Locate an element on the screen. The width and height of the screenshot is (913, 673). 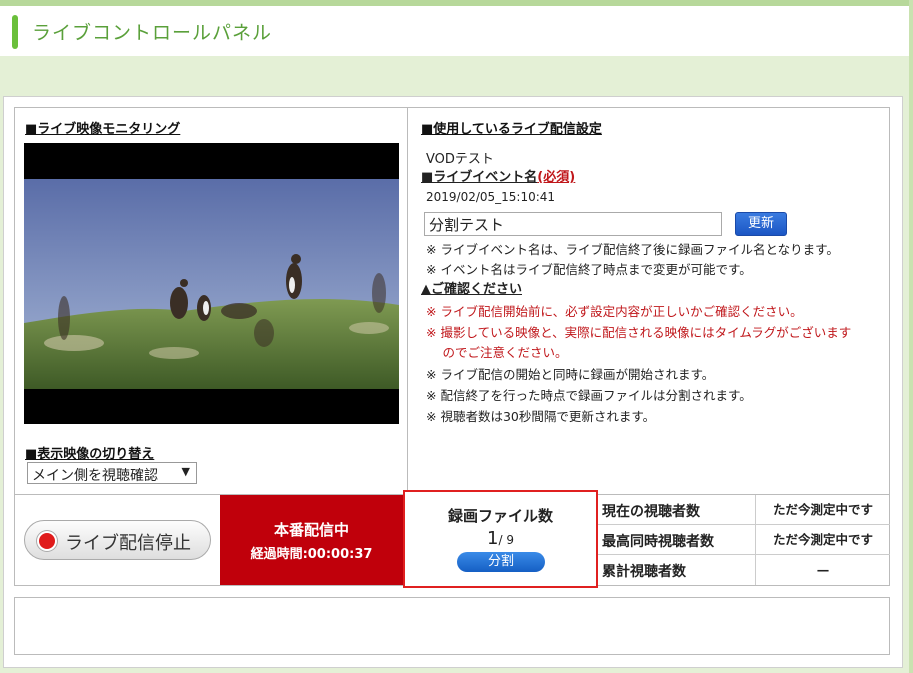
stat-label: 累計視聴者数 is located at coordinates (644, 572).